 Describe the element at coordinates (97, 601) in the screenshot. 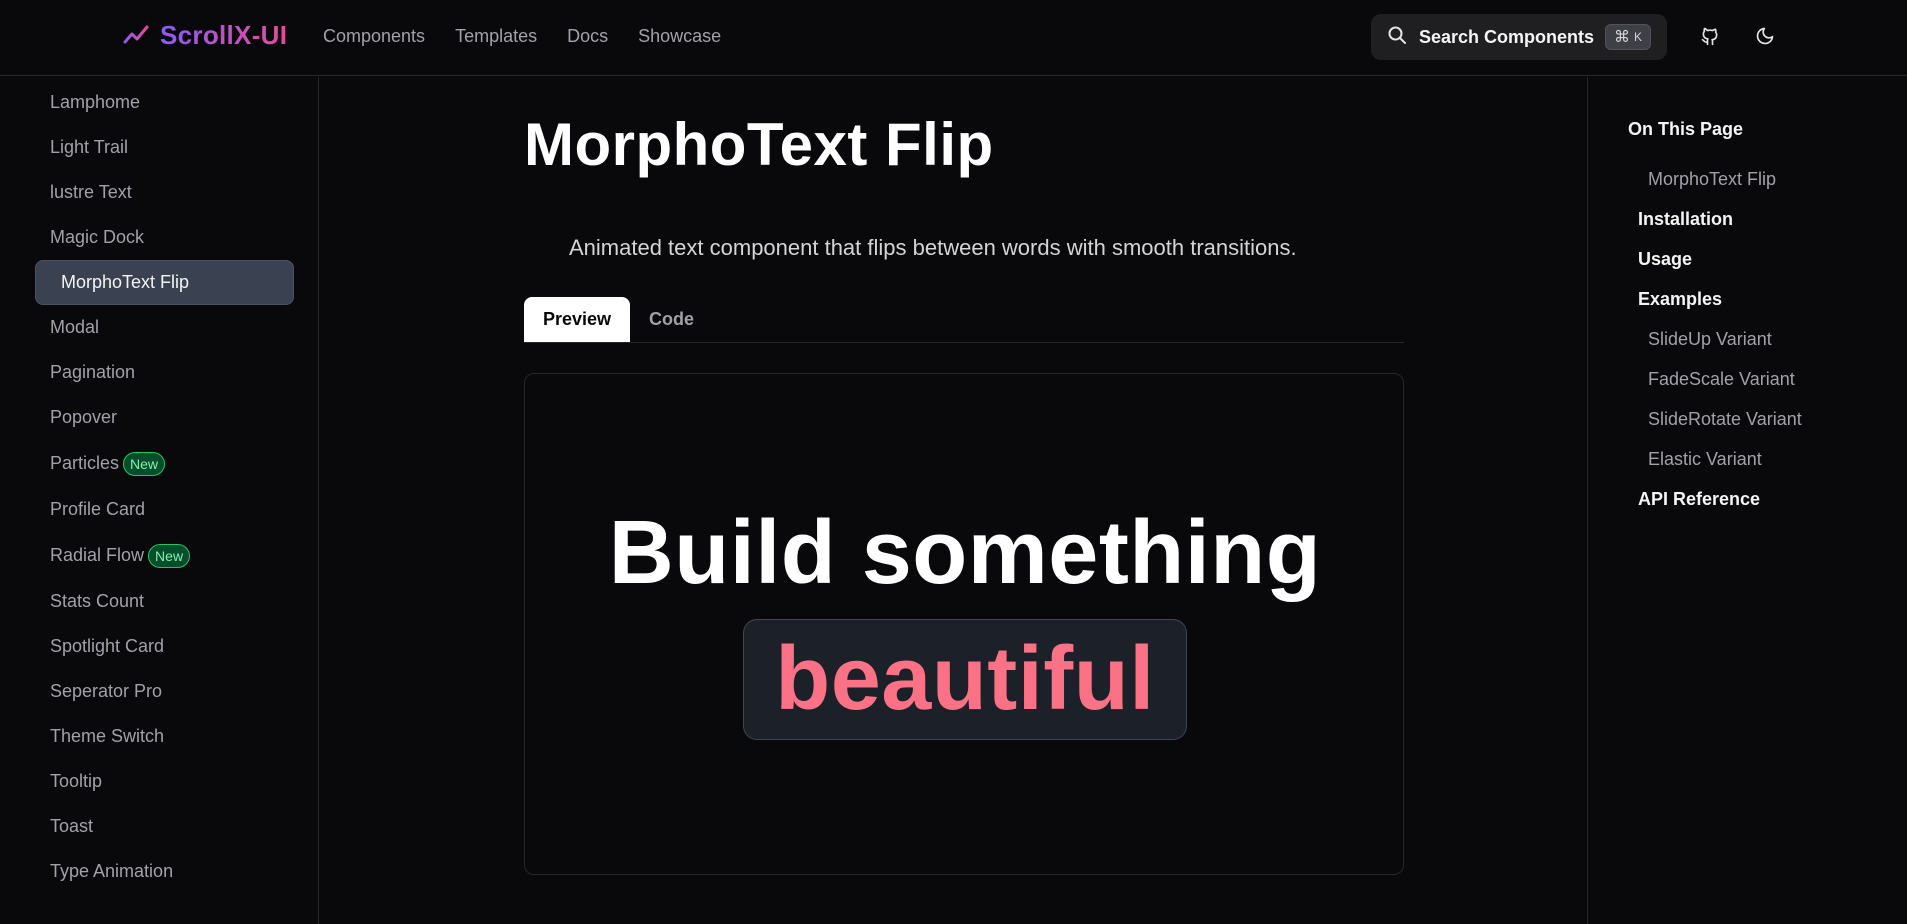

I see `sidebar-item-label: Stats Count` at that location.